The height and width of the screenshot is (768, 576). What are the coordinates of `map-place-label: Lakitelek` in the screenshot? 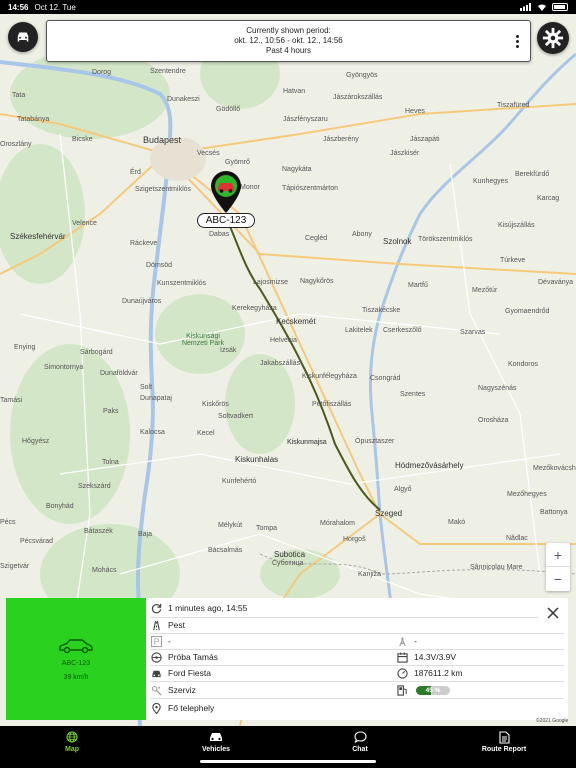 It's located at (359, 330).